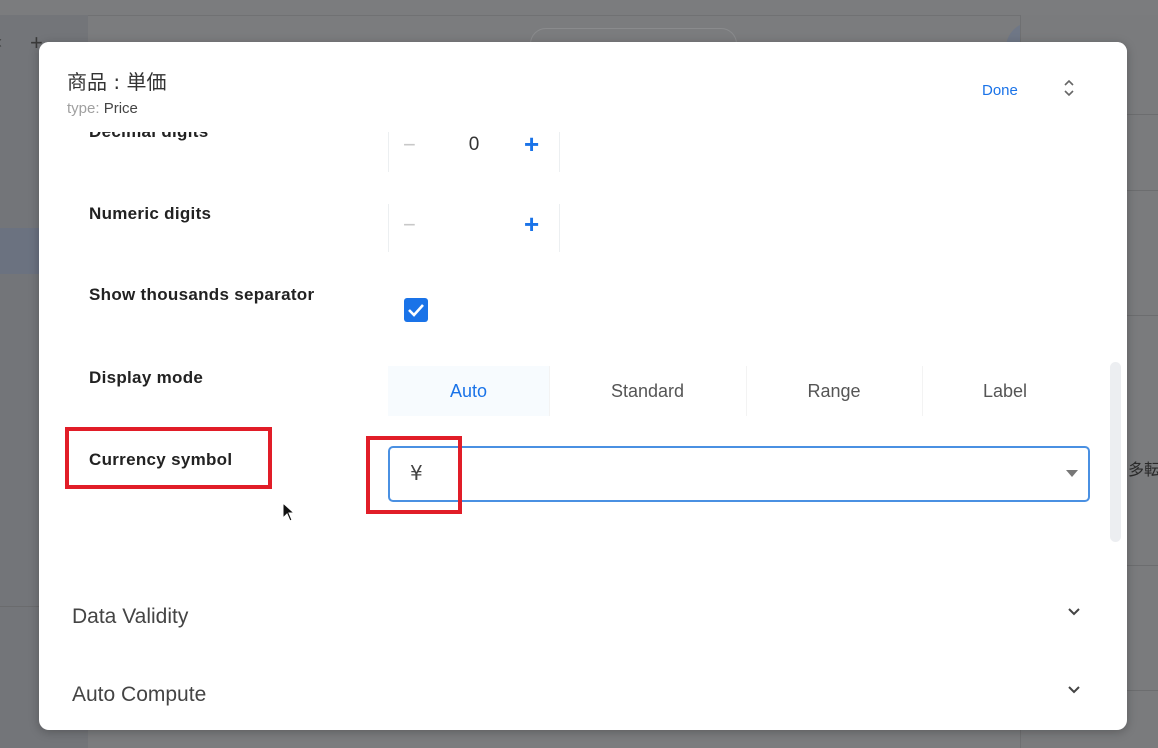 This screenshot has width=1158, height=748. I want to click on background-left-nav-divider, so click(20, 606).